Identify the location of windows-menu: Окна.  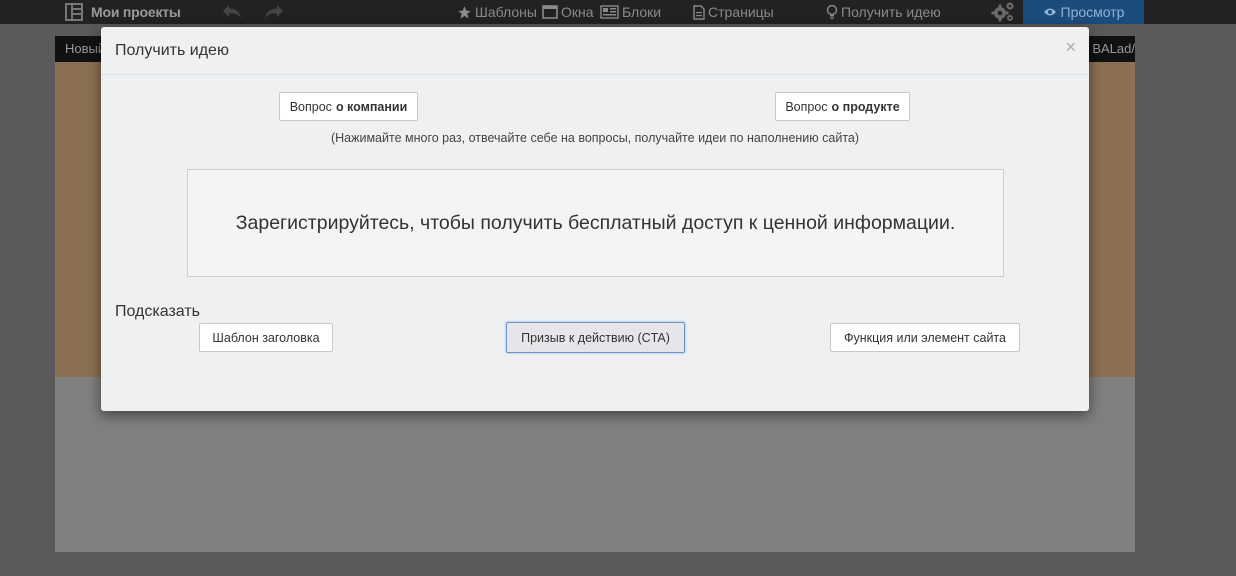
(568, 12).